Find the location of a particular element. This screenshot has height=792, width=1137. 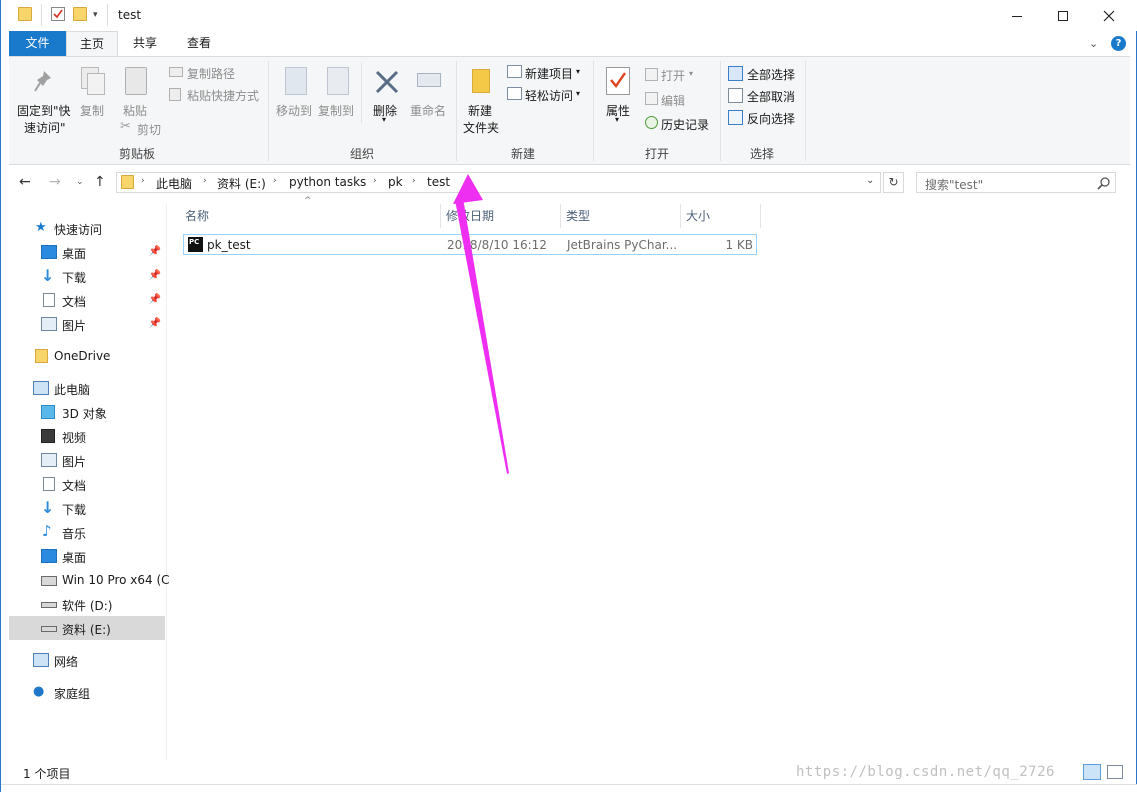

divider is located at coordinates (41, 15).